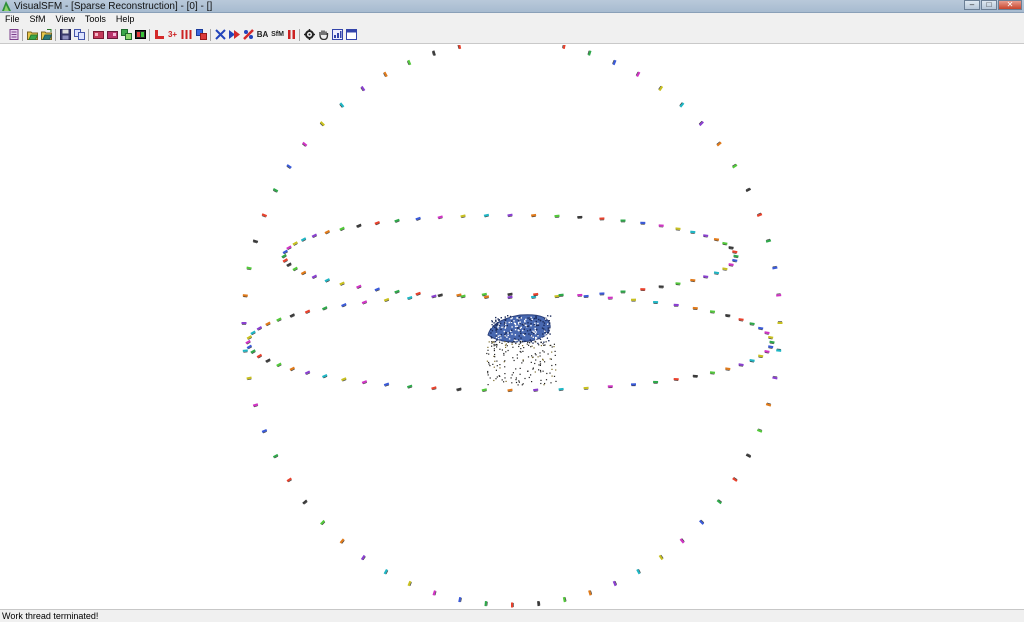  What do you see at coordinates (234, 34) in the screenshot?
I see `next-icon` at bounding box center [234, 34].